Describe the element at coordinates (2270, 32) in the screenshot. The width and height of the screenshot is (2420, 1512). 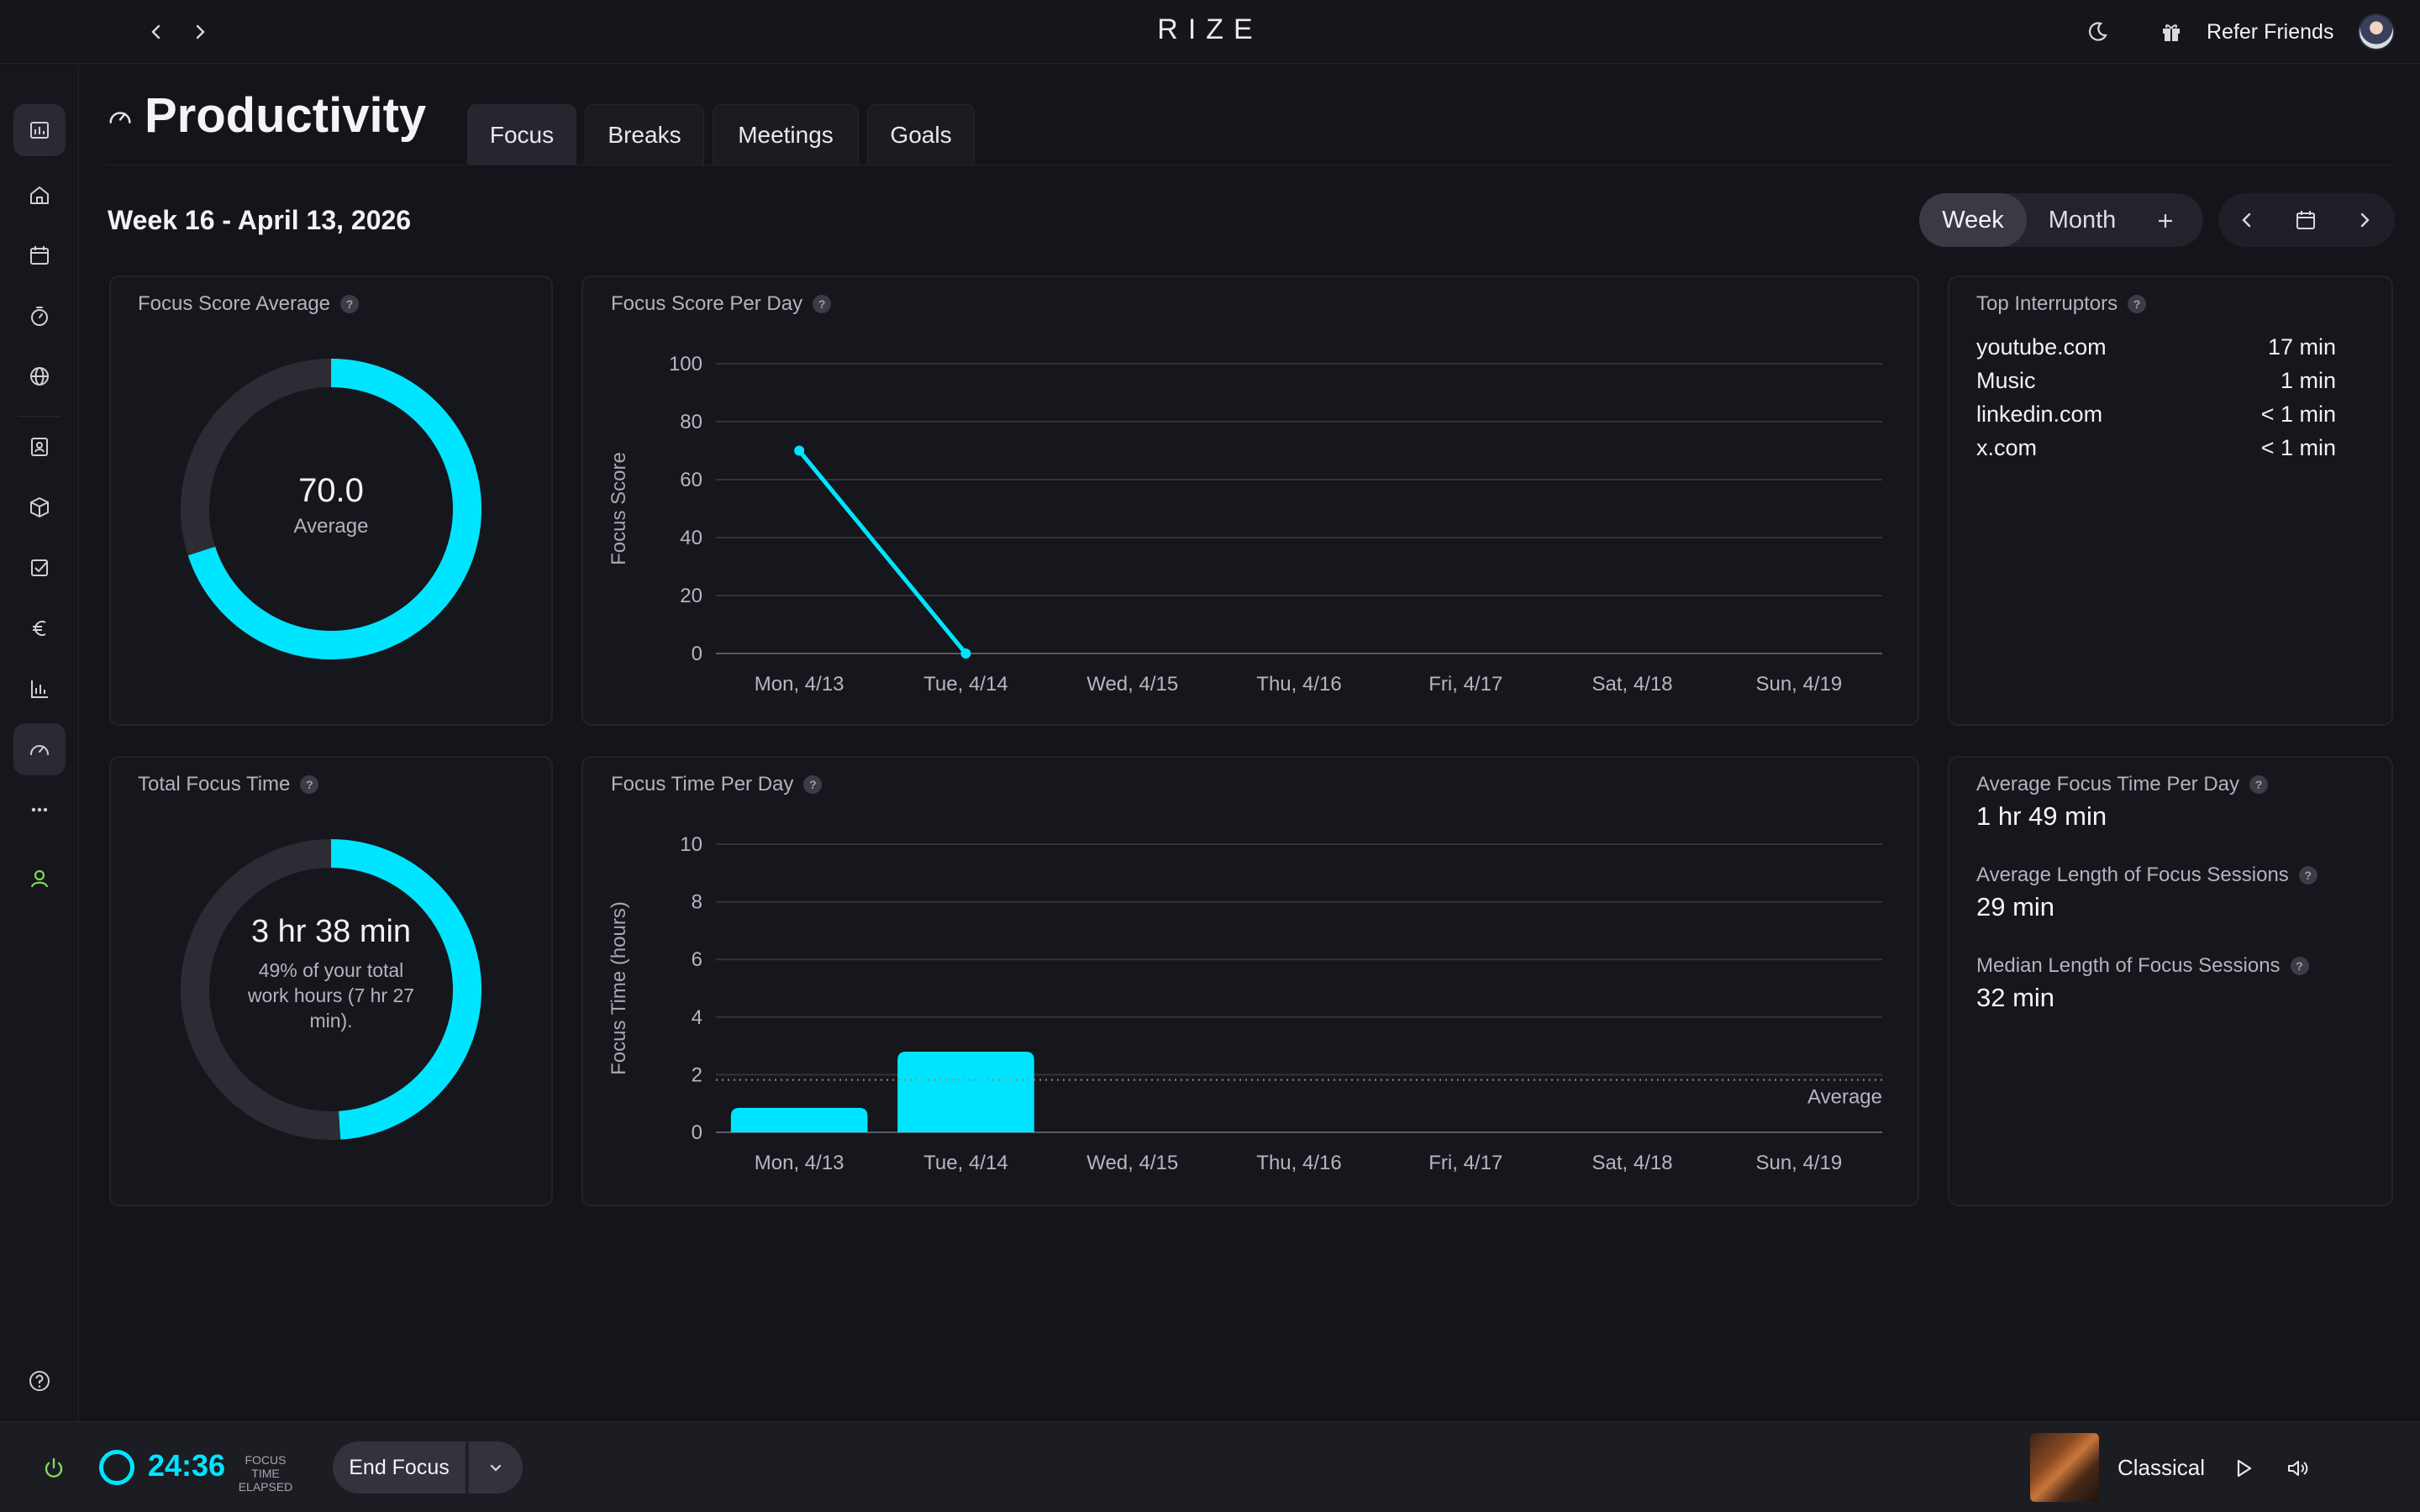
I see `refer-friends-link: Refer Friends` at that location.